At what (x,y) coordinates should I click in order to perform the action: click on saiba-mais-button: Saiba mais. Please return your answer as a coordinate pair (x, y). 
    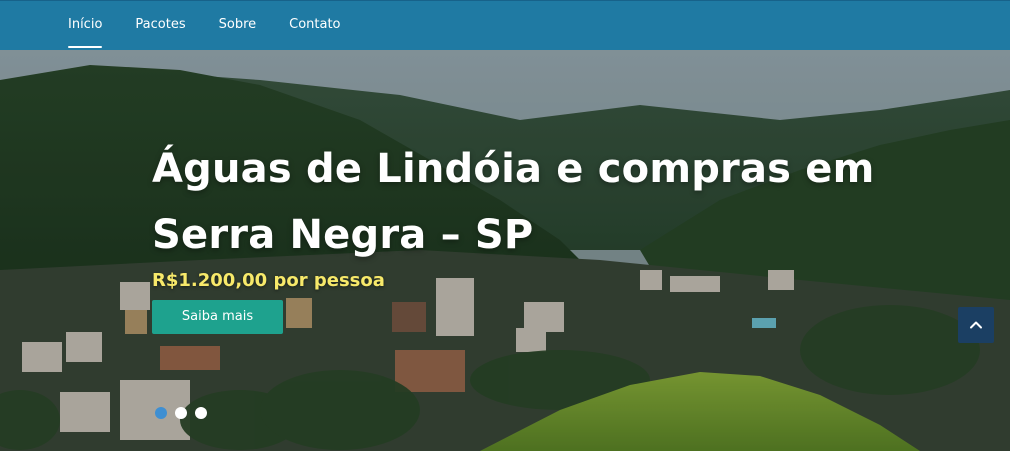
    Looking at the image, I should click on (217, 317).